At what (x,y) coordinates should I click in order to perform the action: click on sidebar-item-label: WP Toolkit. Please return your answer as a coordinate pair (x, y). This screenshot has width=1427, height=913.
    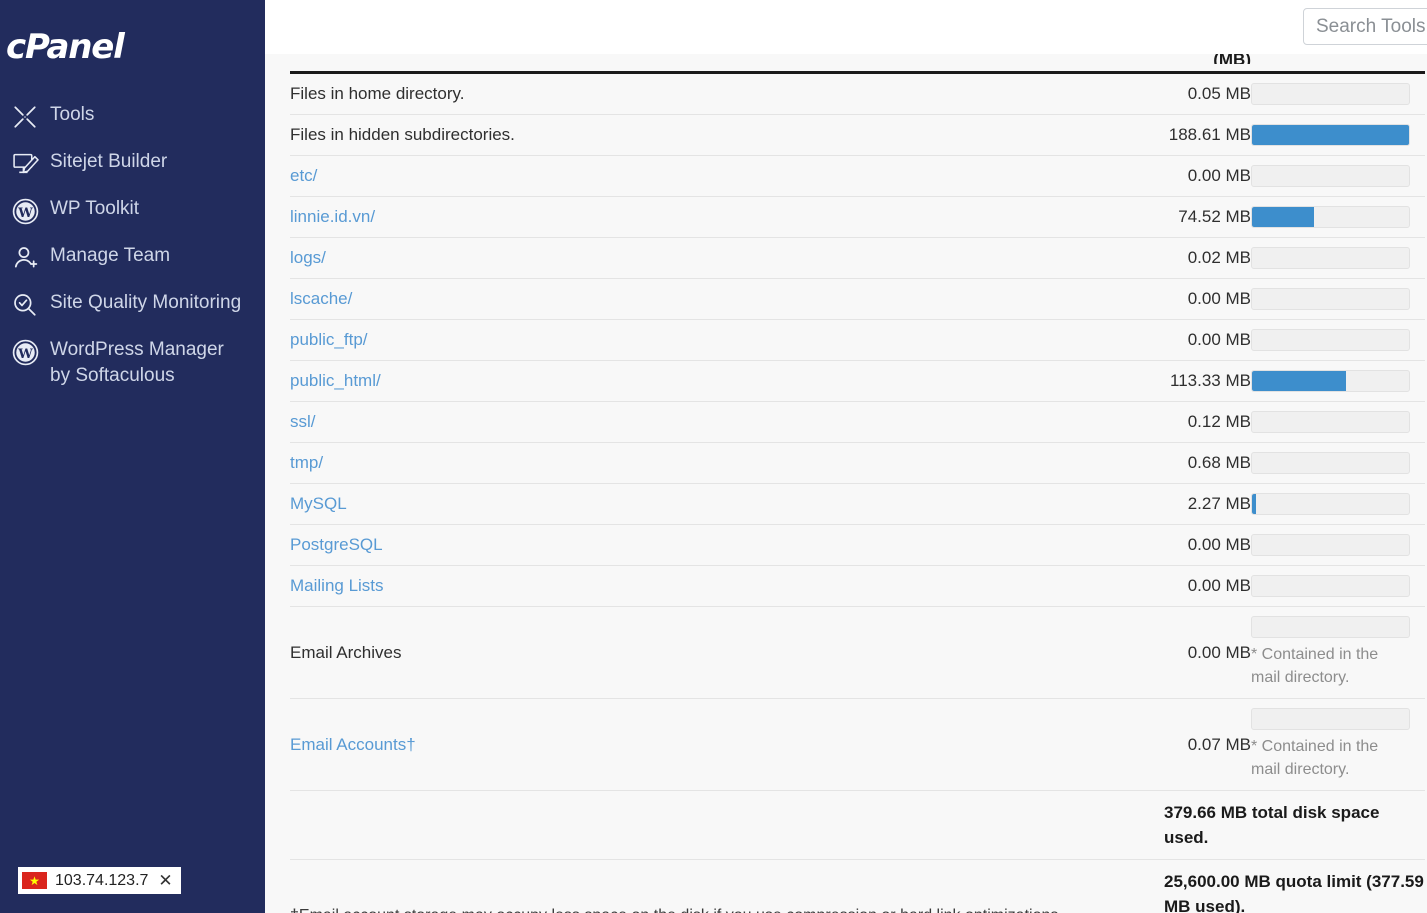
    Looking at the image, I should click on (95, 208).